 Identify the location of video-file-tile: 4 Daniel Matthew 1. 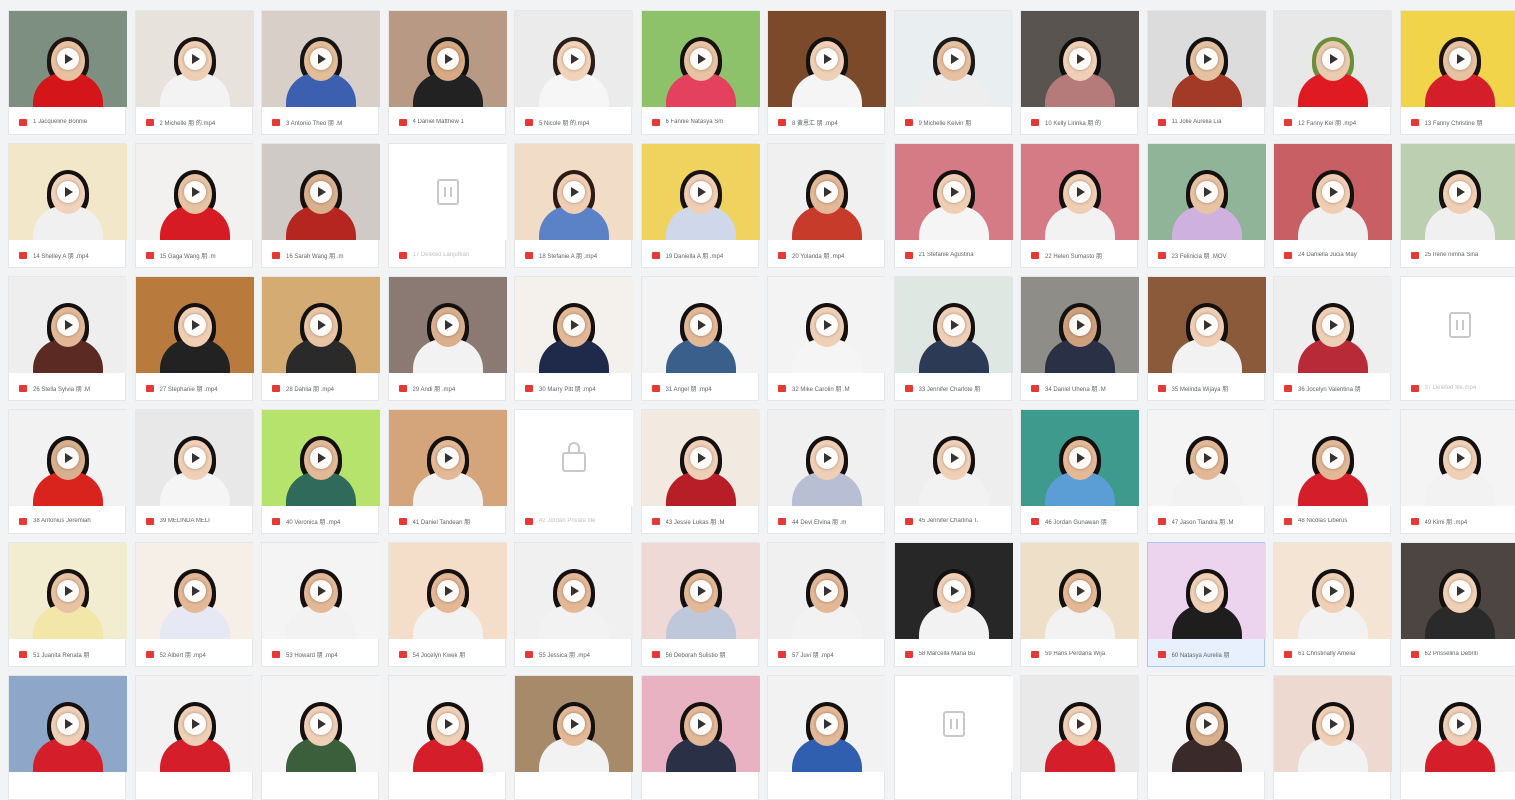
(447, 72).